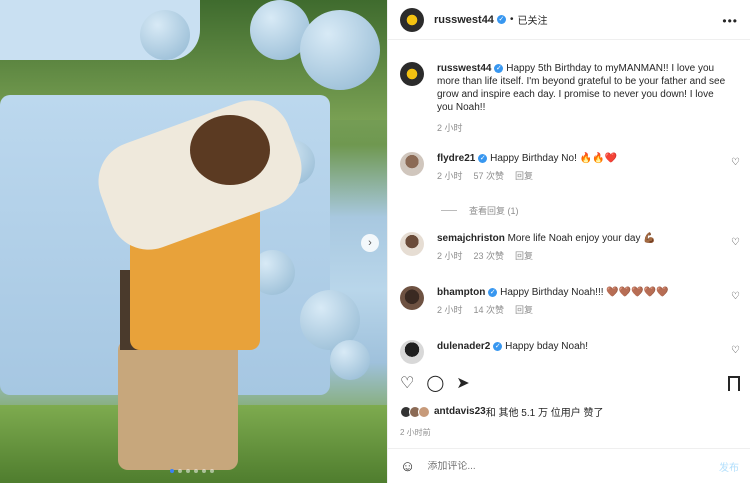 The width and height of the screenshot is (750, 483). I want to click on photo-person-head, so click(230, 150).